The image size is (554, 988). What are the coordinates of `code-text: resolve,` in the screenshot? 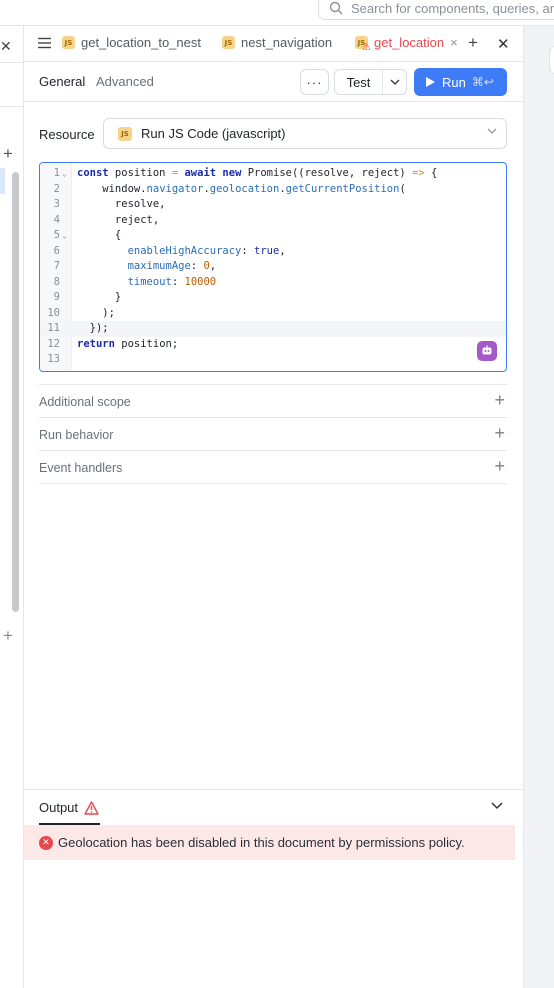 It's located at (121, 204).